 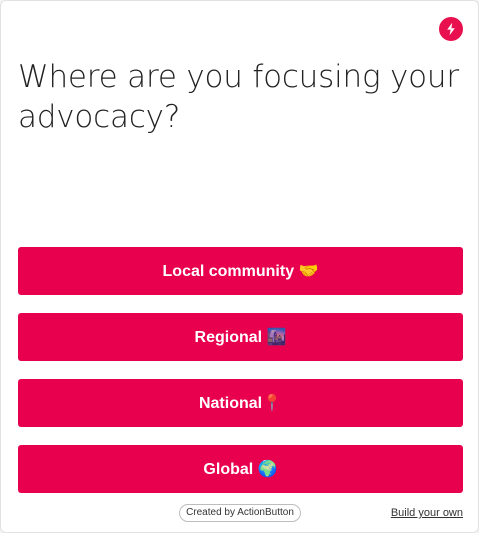 What do you see at coordinates (240, 337) in the screenshot?
I see `option-regional-button: Regional 🌆` at bounding box center [240, 337].